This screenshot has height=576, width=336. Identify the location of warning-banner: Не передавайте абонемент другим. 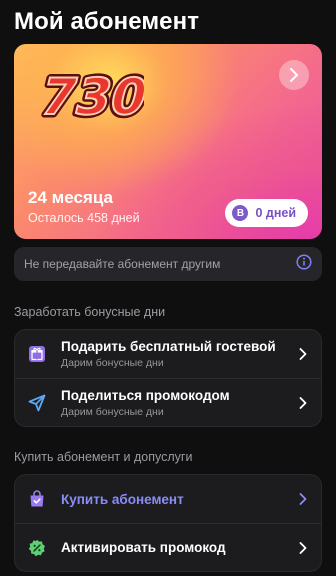
(168, 264).